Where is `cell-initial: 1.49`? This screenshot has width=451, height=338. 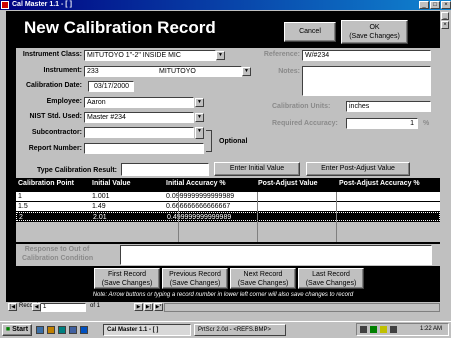
cell-initial: 1.49 is located at coordinates (99, 206).